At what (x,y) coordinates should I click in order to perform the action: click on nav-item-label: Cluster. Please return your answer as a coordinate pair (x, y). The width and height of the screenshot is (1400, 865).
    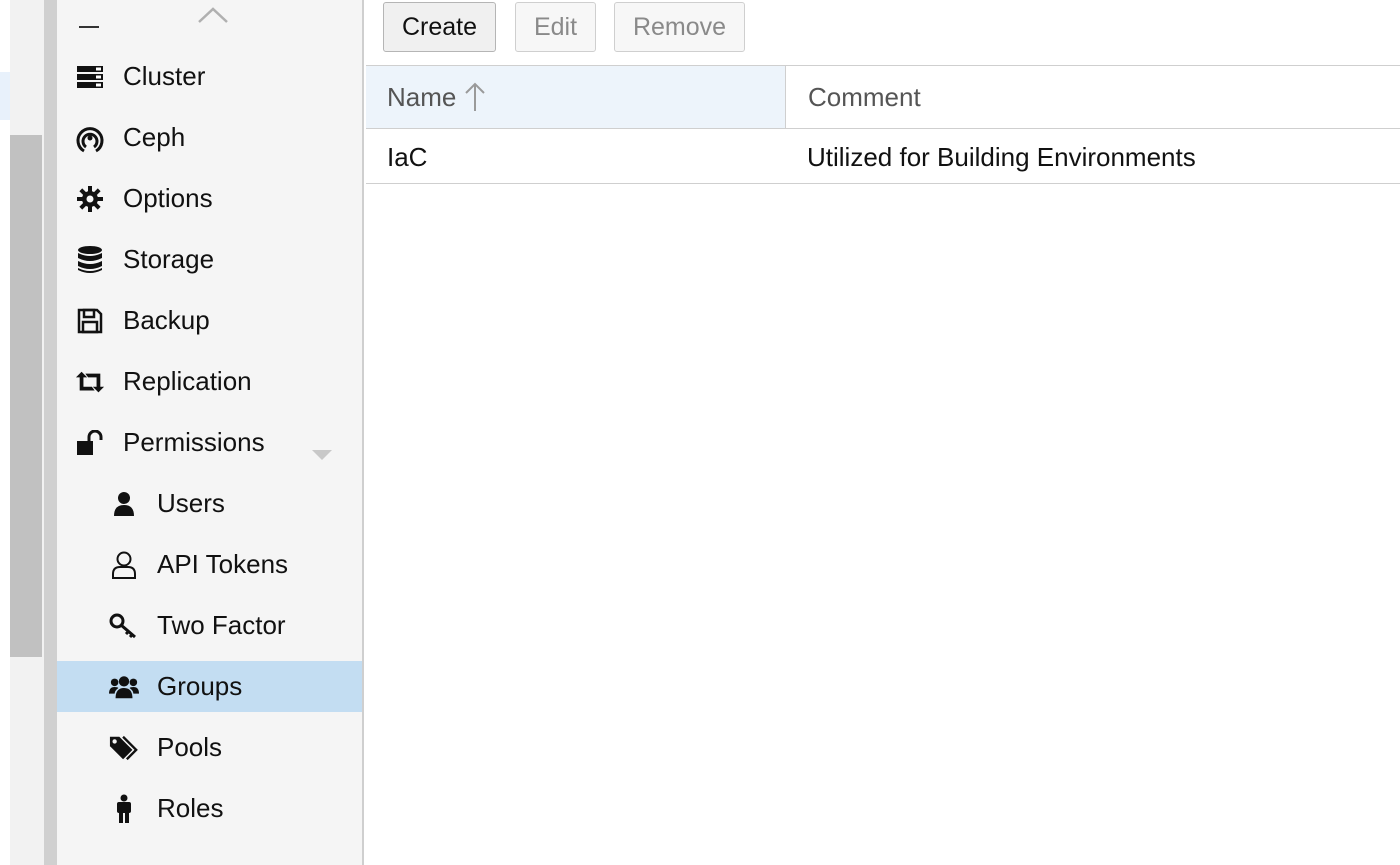
    Looking at the image, I should click on (164, 76).